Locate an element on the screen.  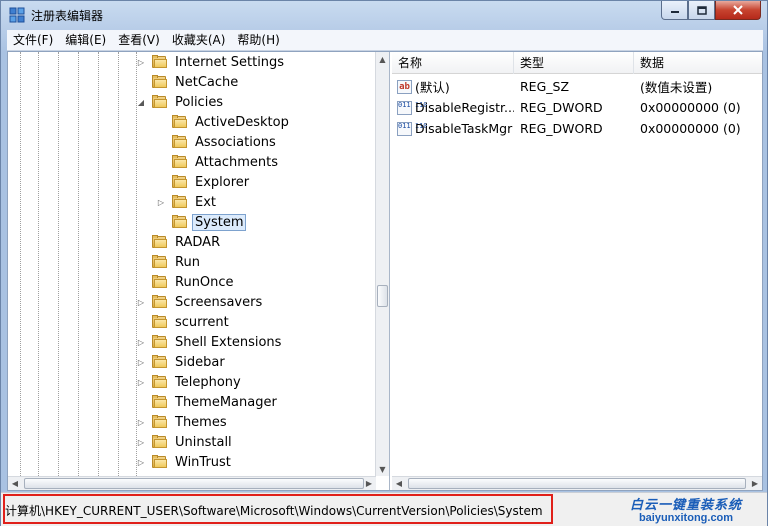
list-header: 名称 类型 数据 is located at coordinates (577, 63).